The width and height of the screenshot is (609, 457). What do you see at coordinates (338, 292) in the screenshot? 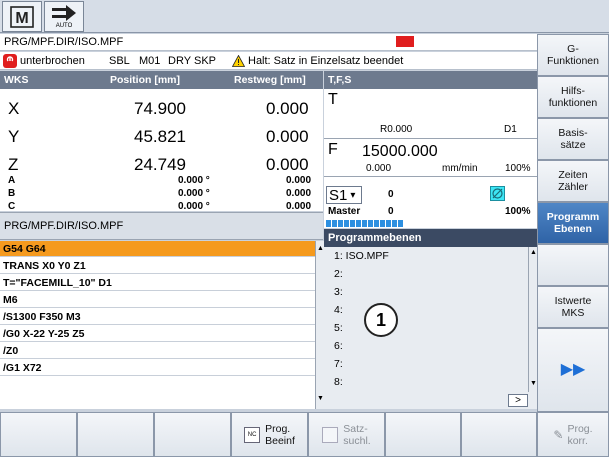
I see `level-item: 3:` at bounding box center [338, 292].